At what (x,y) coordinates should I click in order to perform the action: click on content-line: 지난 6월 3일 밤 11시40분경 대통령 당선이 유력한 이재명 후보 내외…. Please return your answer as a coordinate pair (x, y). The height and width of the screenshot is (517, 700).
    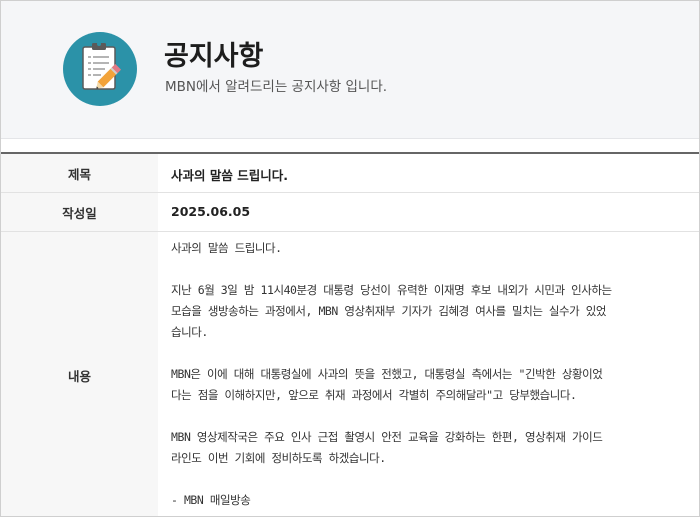
    Looking at the image, I should click on (391, 290).